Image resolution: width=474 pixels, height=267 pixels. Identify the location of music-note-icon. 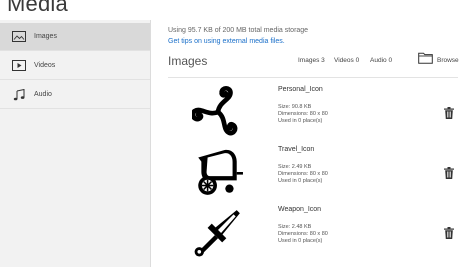
(19, 94).